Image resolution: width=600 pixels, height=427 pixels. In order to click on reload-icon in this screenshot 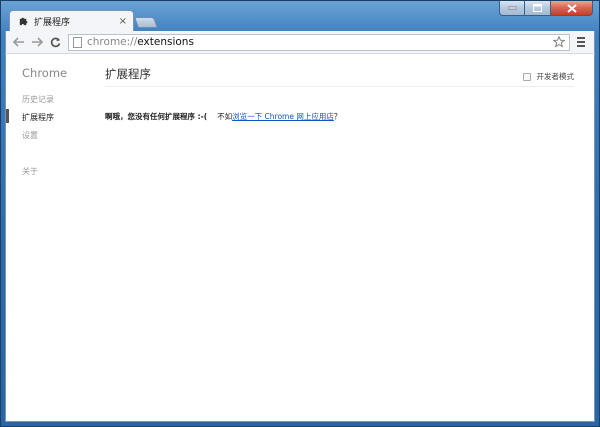, I will do `click(55, 42)`.